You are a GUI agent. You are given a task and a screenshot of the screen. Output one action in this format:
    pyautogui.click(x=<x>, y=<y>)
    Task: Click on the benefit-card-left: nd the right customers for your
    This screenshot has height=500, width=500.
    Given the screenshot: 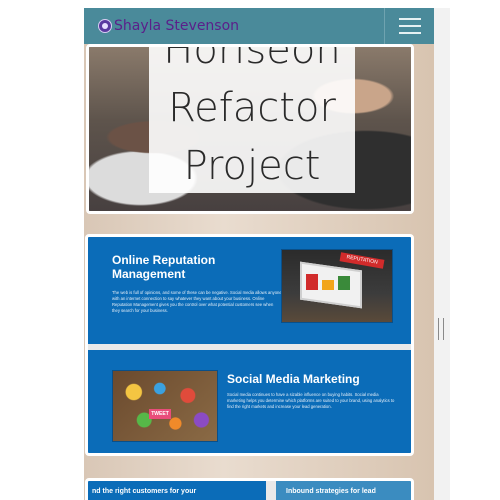 What is the action you would take?
    pyautogui.click(x=177, y=490)
    